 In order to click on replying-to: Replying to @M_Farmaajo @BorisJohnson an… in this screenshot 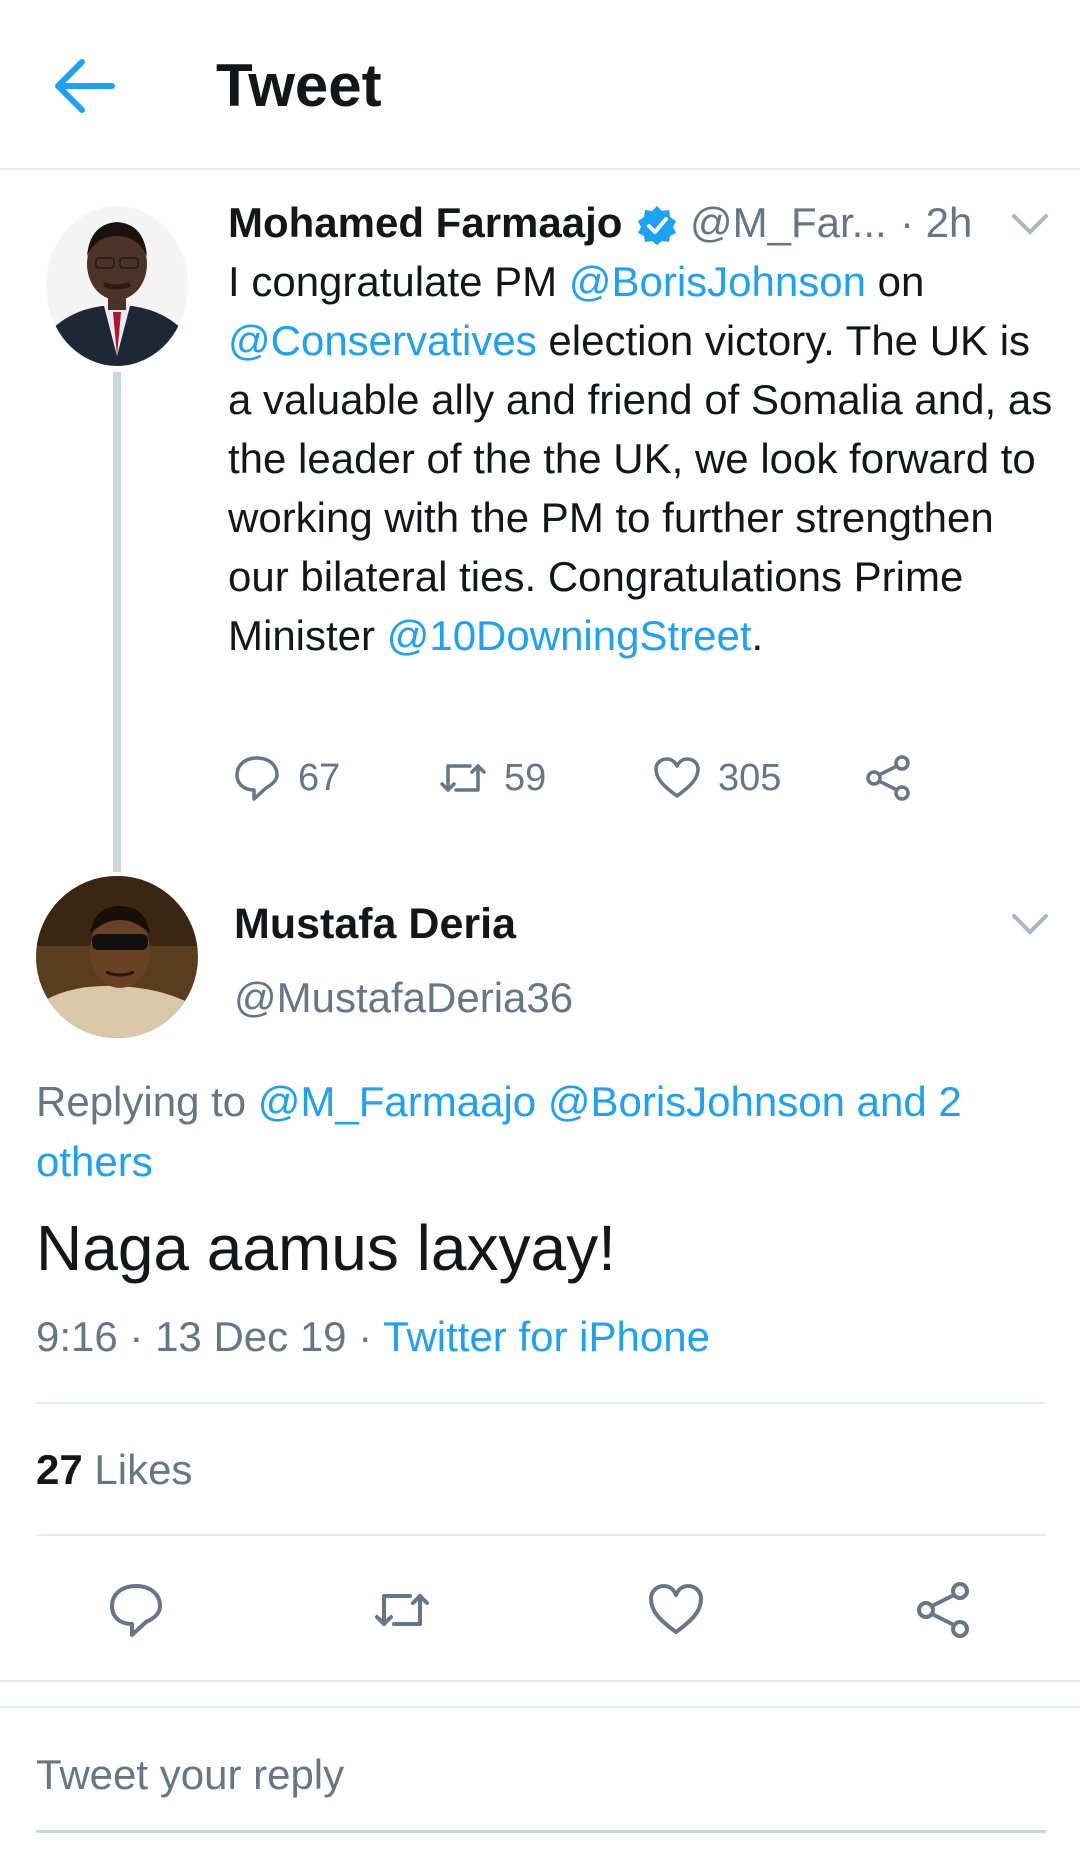, I will do `click(536, 1132)`.